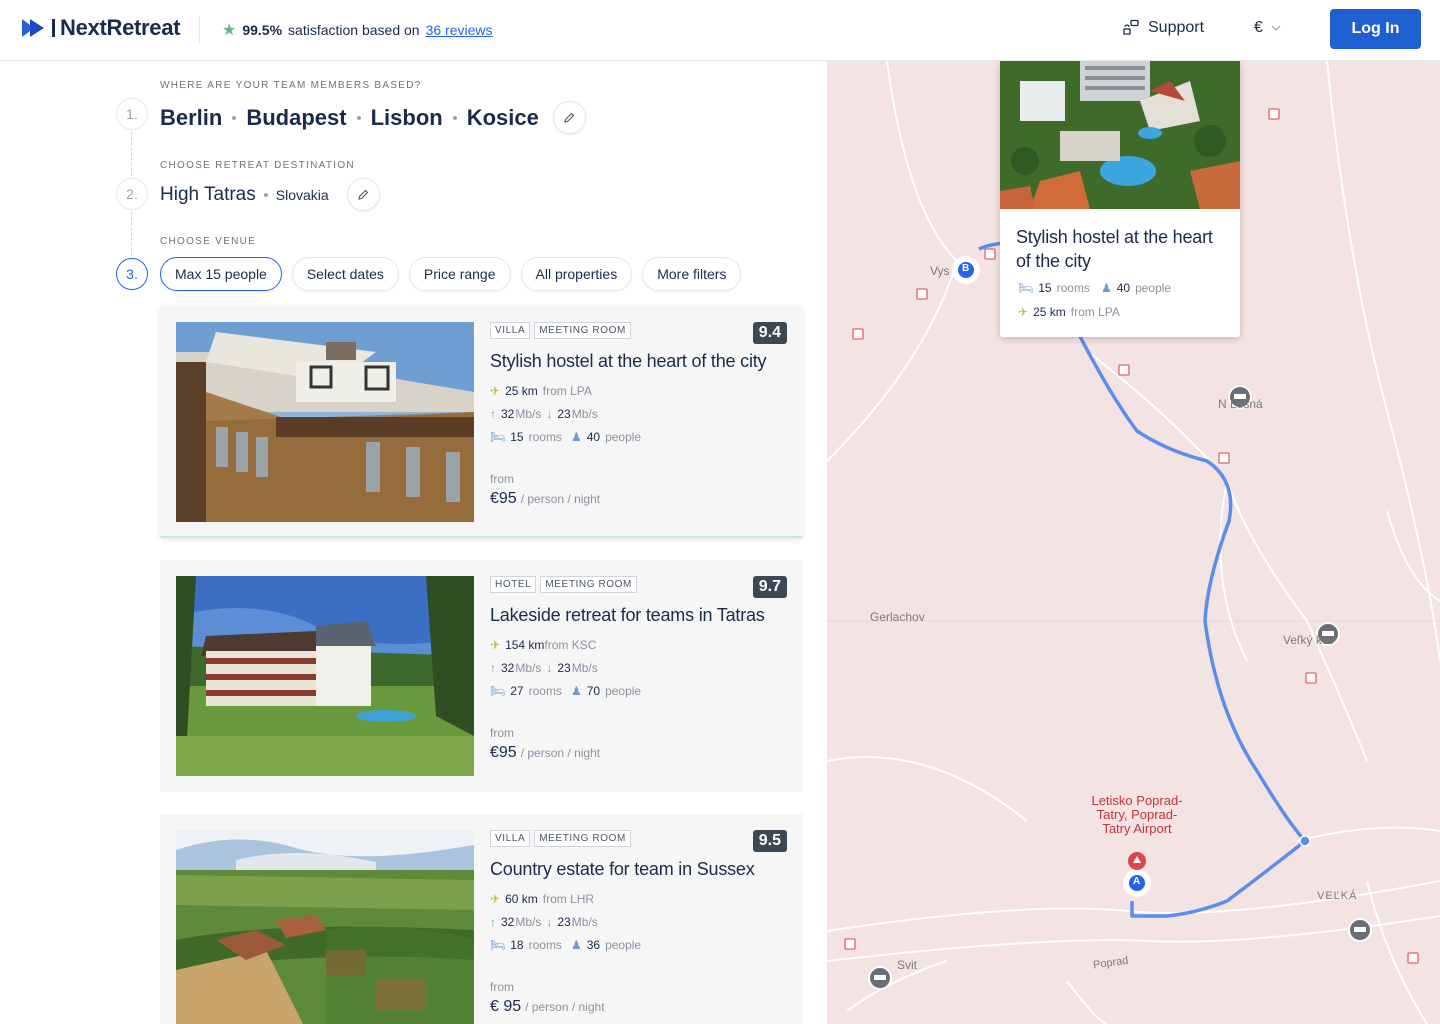 The image size is (1440, 1024). I want to click on venue-distance: ✈ 60 km from LHR, so click(640, 899).